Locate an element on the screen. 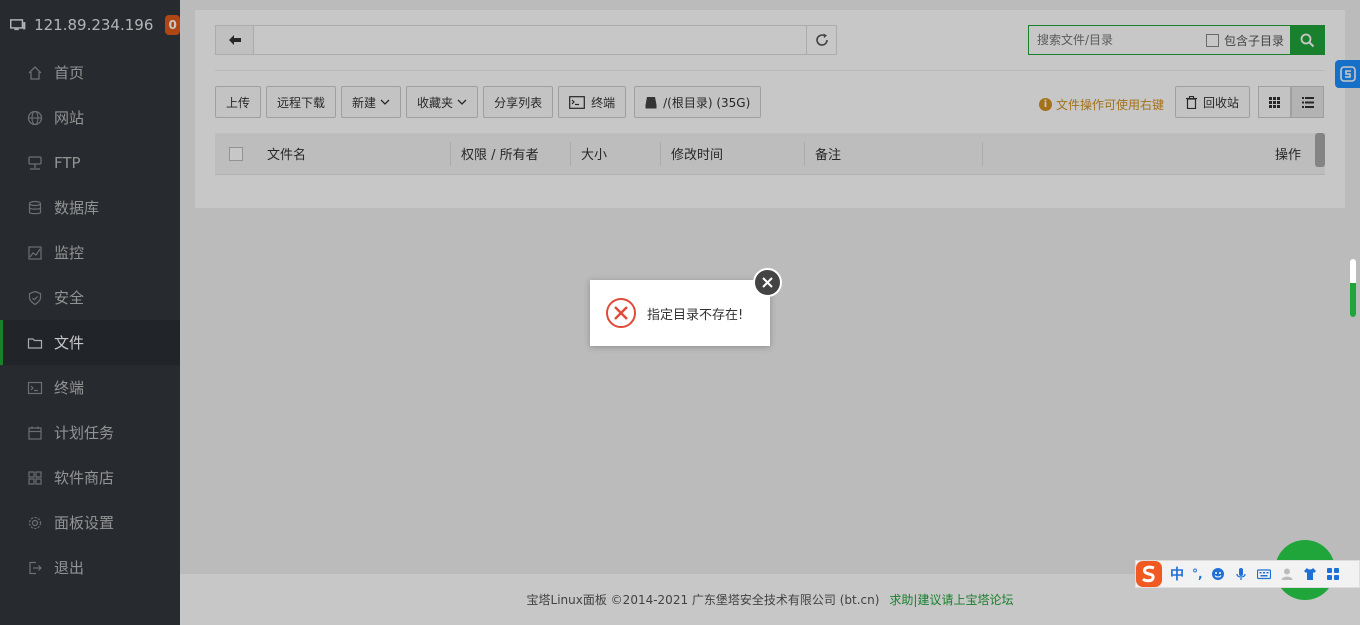 The width and height of the screenshot is (1360, 625). dialog-close-button is located at coordinates (767, 282).